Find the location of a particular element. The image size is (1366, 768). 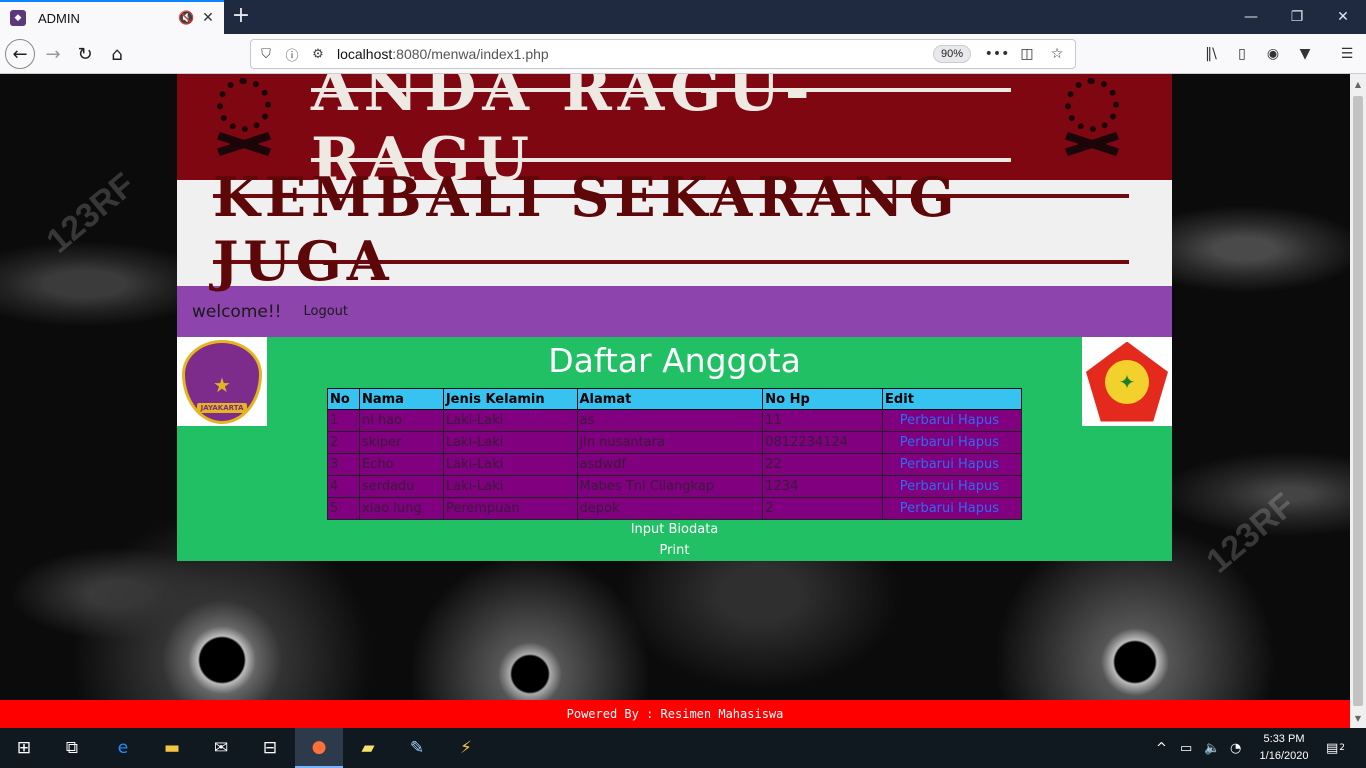

footer-text: Powered By : Resimen Mahasiswa is located at coordinates (675, 714).